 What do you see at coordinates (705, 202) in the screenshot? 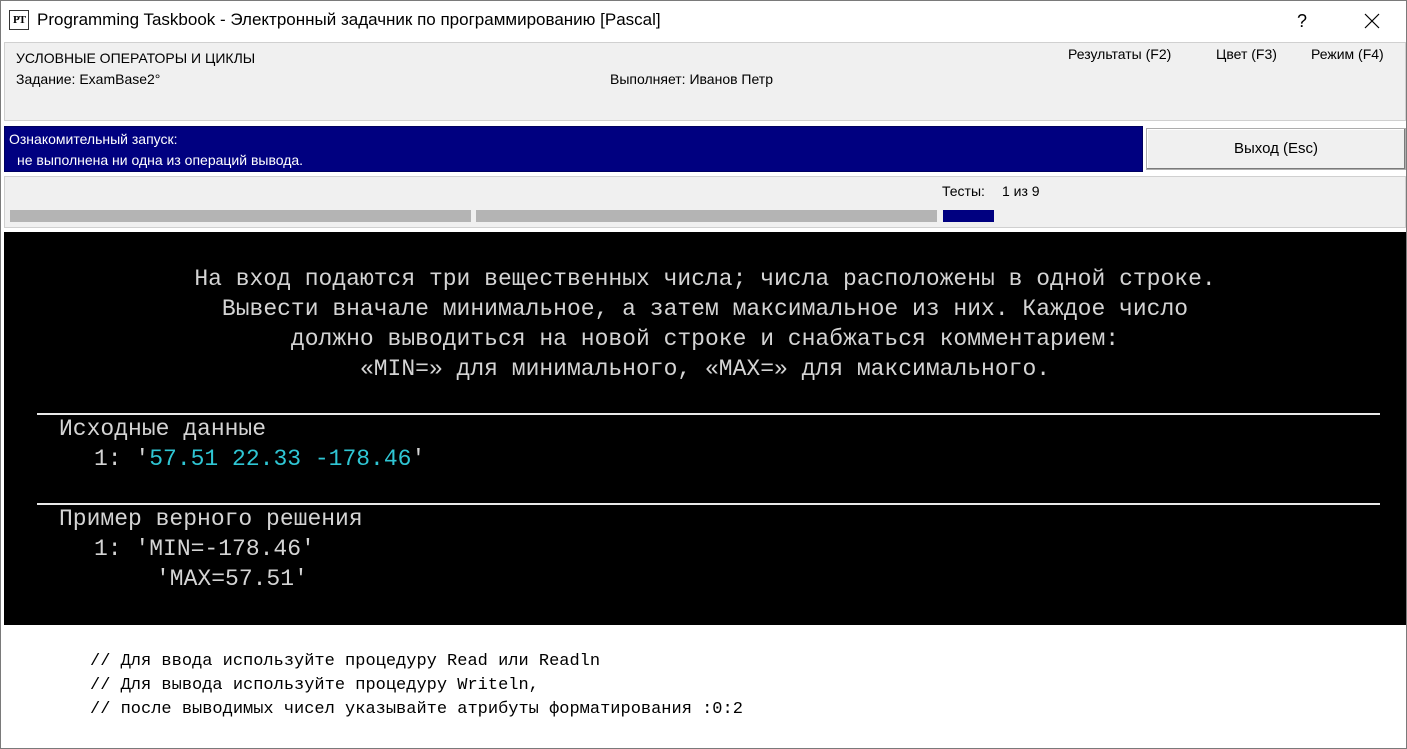
I see `tests-panel: Тесты: 1 из 9` at bounding box center [705, 202].